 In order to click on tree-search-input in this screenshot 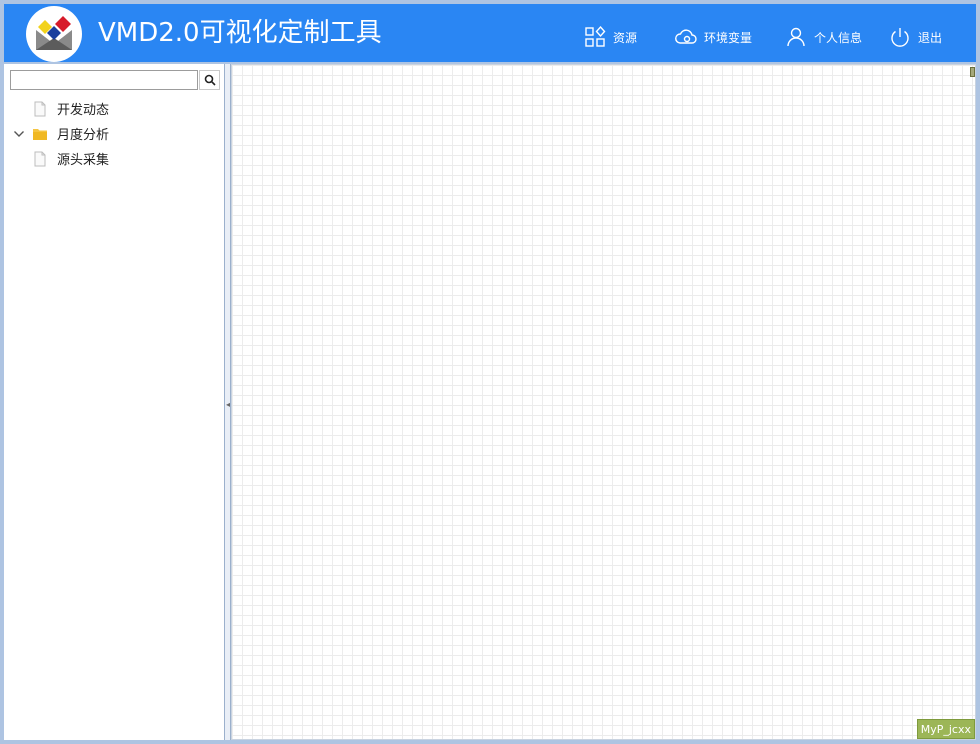, I will do `click(104, 80)`.